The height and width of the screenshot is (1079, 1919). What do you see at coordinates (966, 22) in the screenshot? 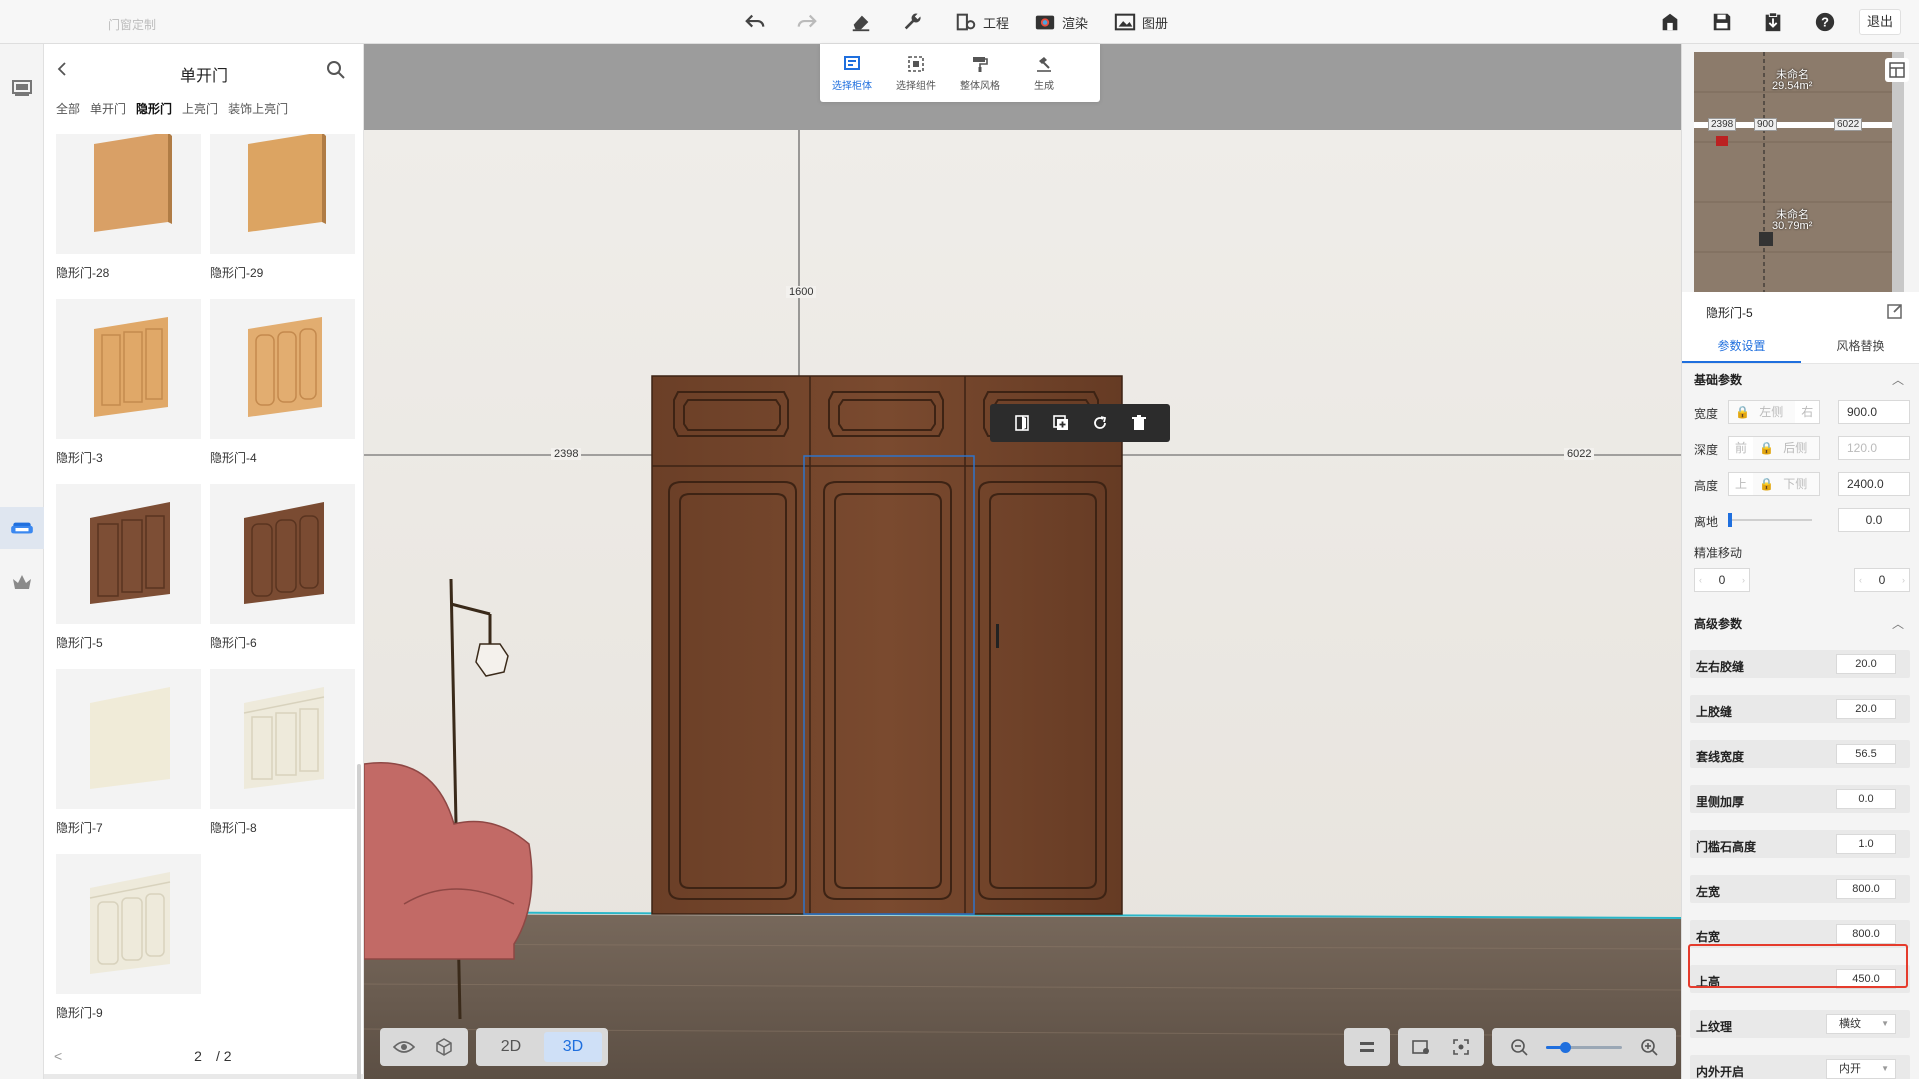
I see `project-icon` at bounding box center [966, 22].